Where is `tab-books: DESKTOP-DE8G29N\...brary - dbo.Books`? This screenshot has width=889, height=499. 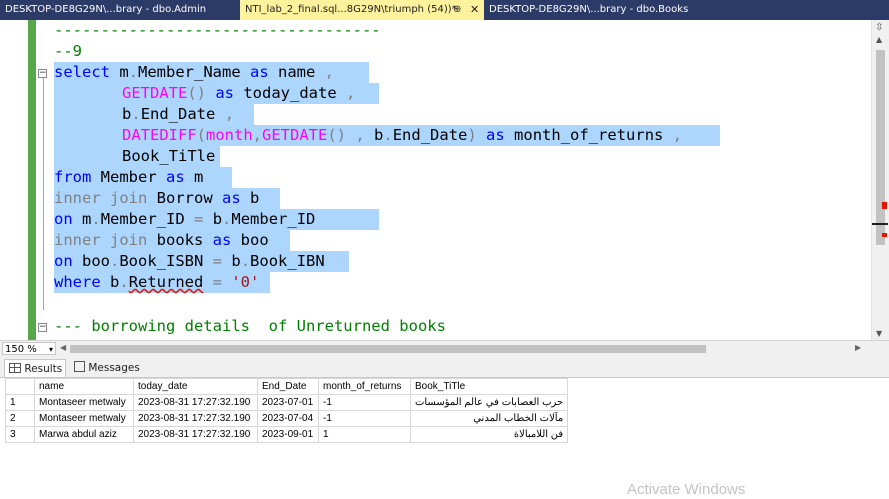 tab-books: DESKTOP-DE8G29N\...brary - dbo.Books is located at coordinates (599, 10).